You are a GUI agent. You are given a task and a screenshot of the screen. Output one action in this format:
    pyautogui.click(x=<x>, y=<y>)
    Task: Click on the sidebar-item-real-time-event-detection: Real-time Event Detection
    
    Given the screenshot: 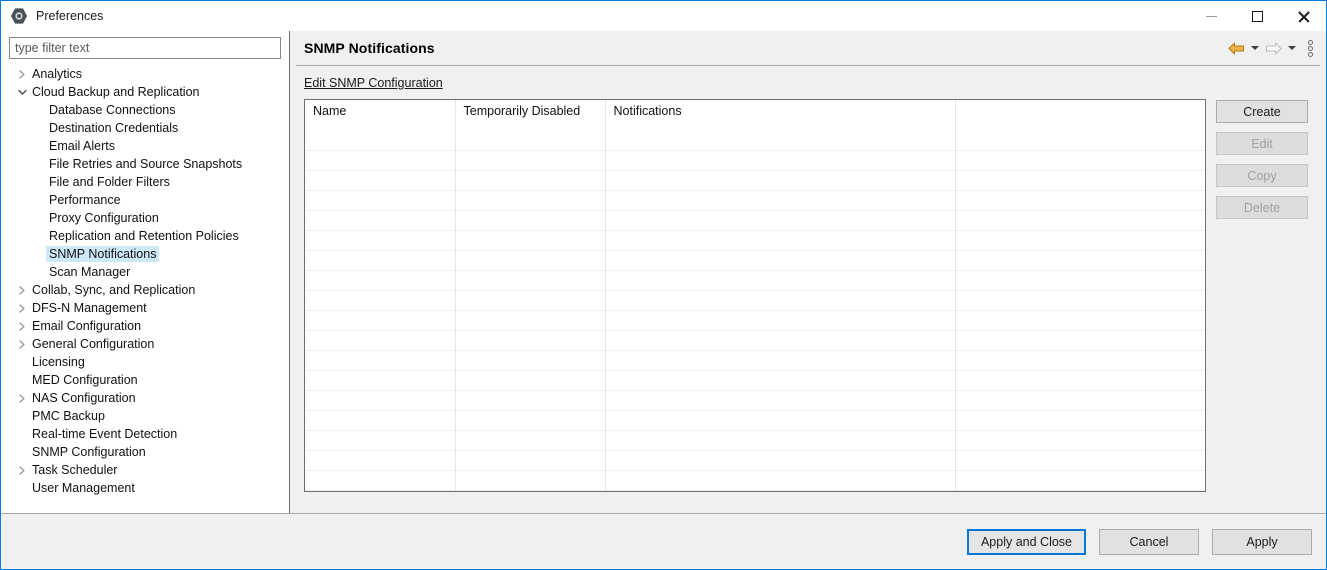 What is the action you would take?
    pyautogui.click(x=145, y=434)
    